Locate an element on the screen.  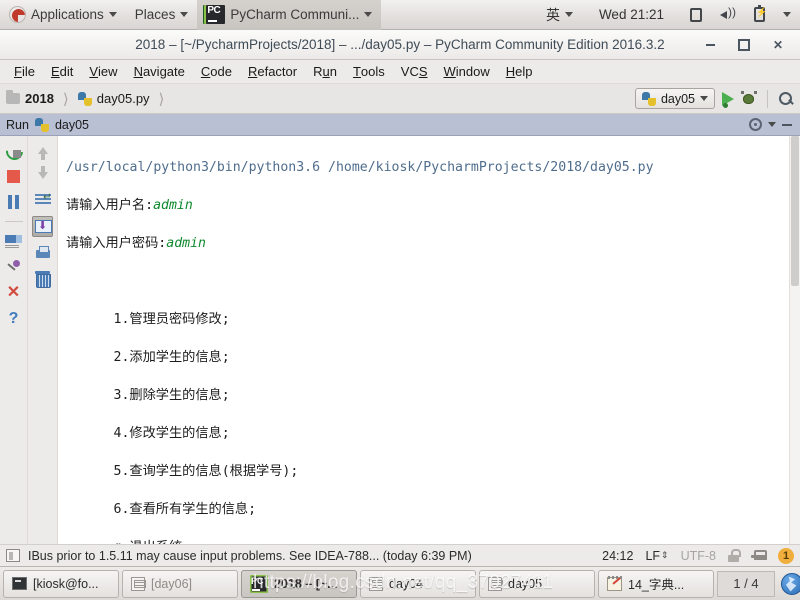
places-menu: Places is located at coordinates (162, 15).